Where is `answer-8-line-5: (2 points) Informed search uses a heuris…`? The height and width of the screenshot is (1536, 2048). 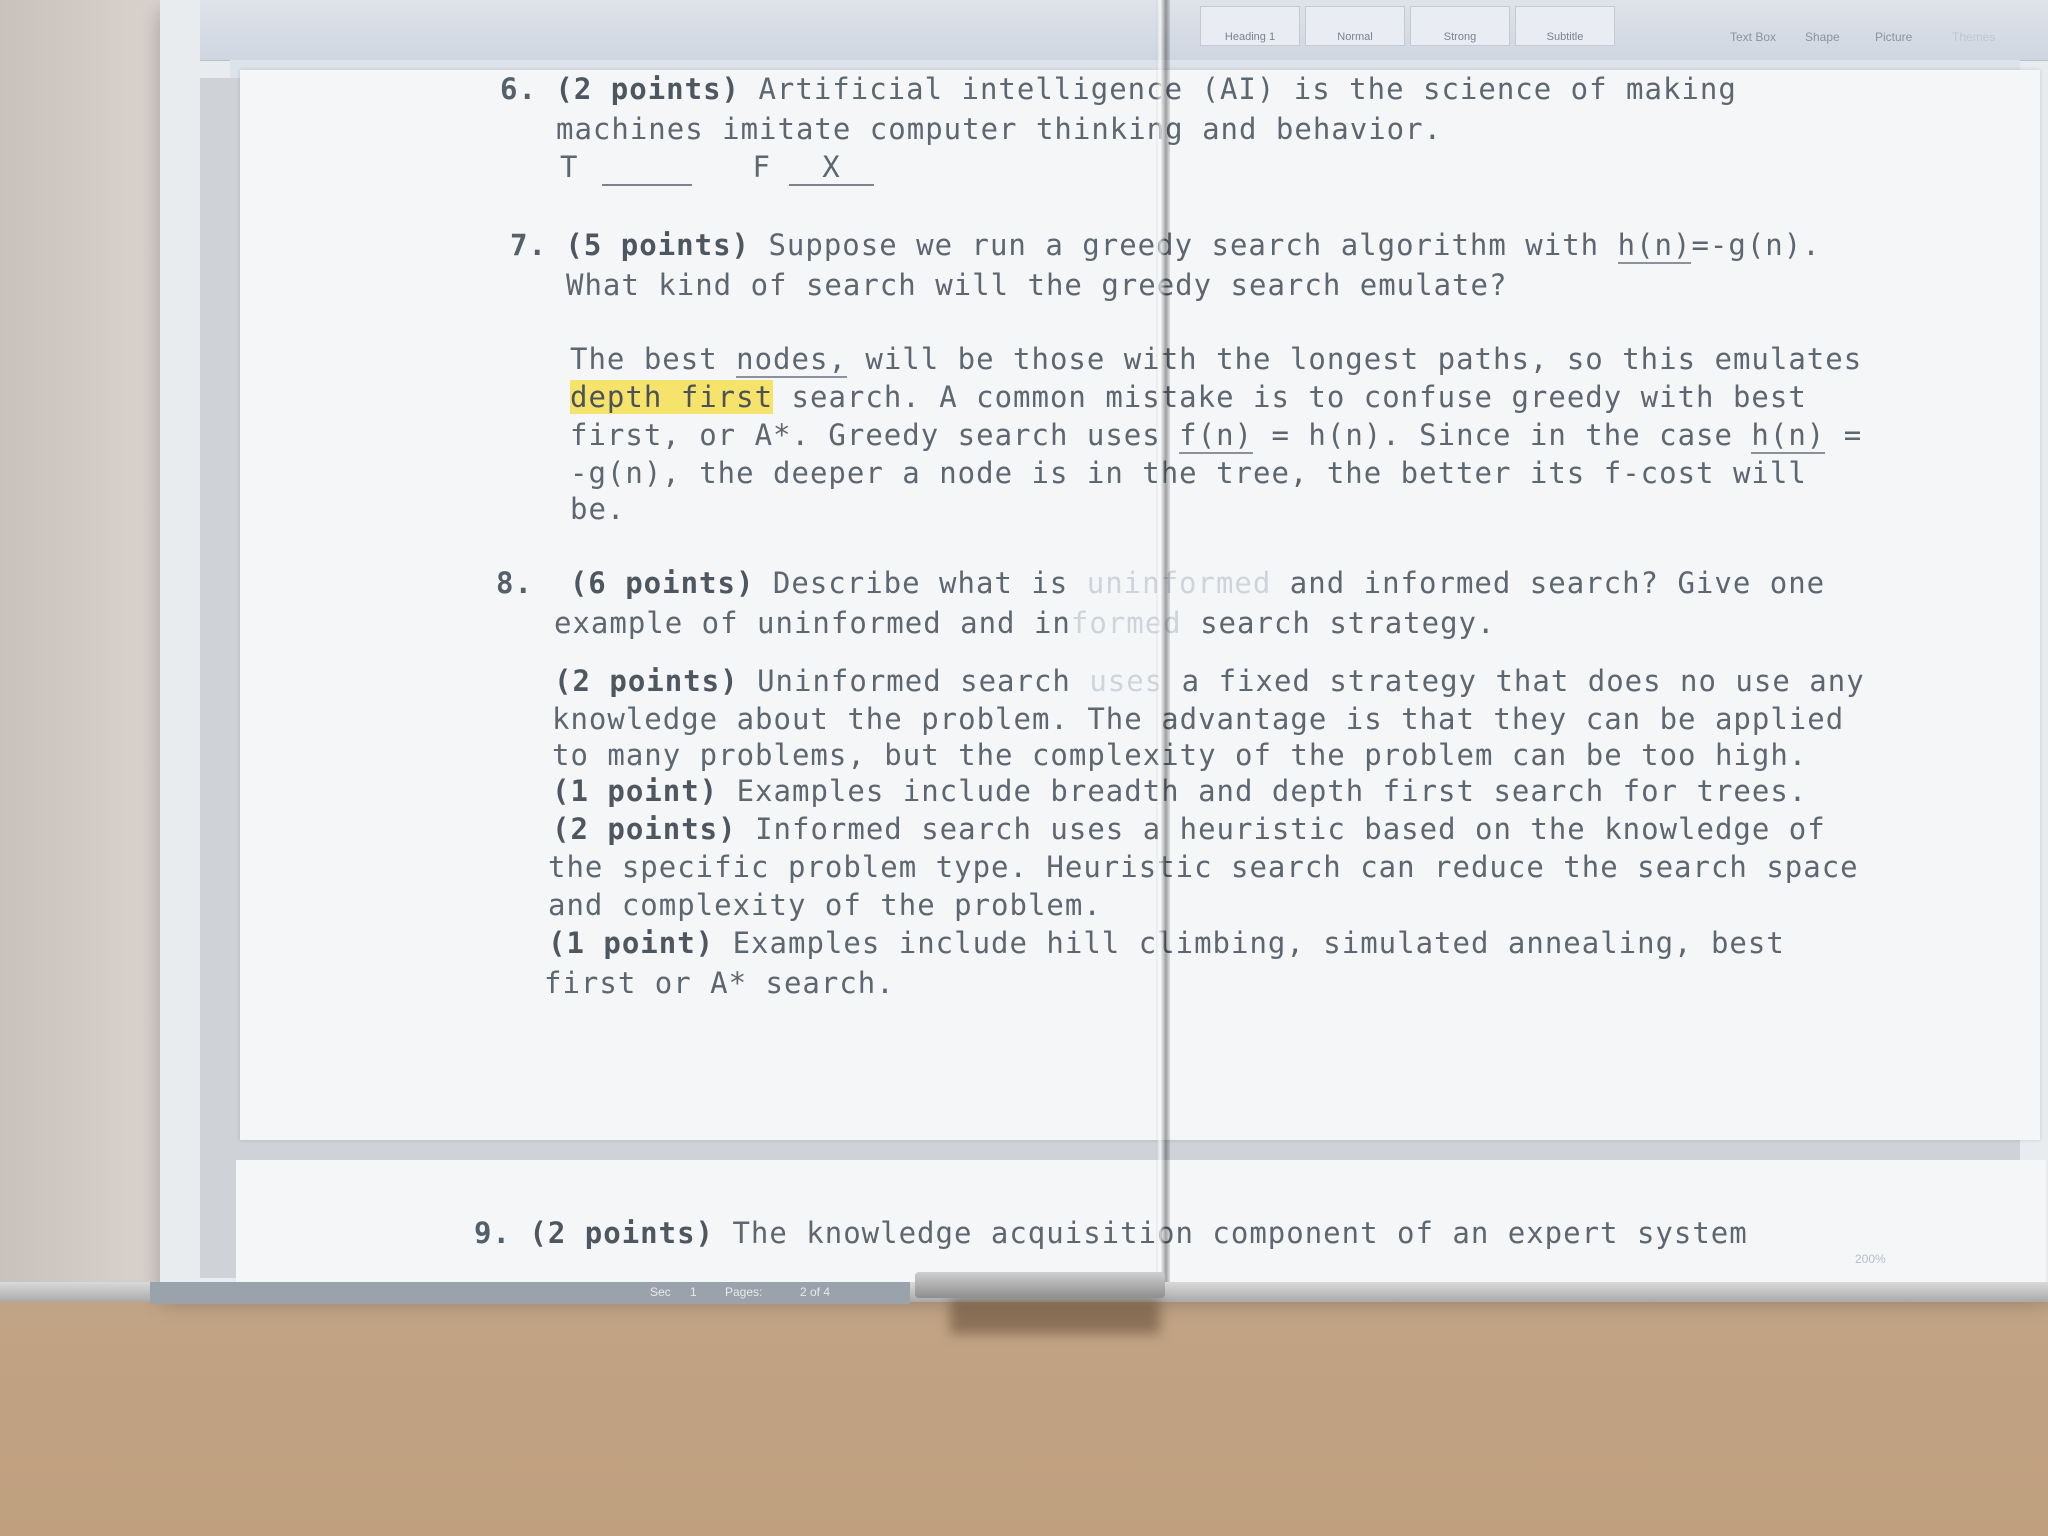
answer-8-line-5: (2 points) Informed search uses a heuris… is located at coordinates (1189, 829).